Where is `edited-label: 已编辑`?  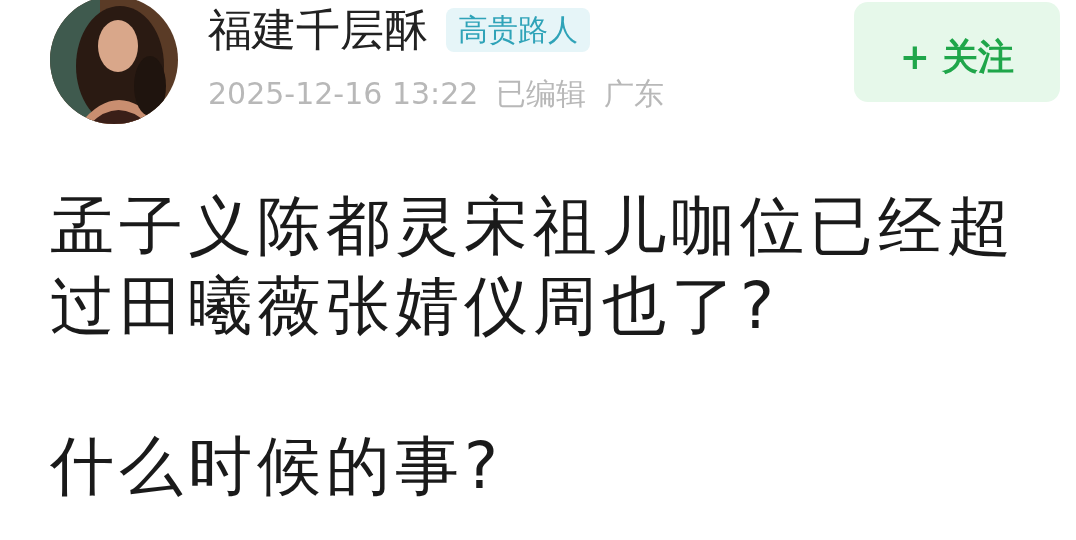
edited-label: 已编辑 is located at coordinates (541, 94).